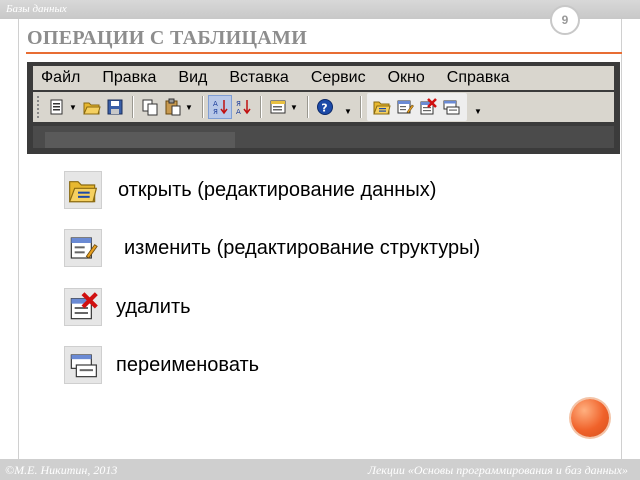 Image resolution: width=640 pixels, height=480 pixels. What do you see at coordinates (129, 78) in the screenshot?
I see `menu-edit: Правка` at bounding box center [129, 78].